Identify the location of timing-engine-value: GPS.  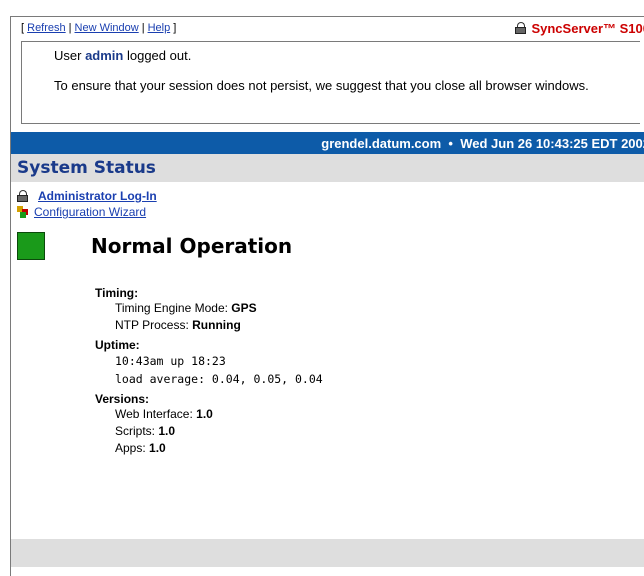
(244, 308).